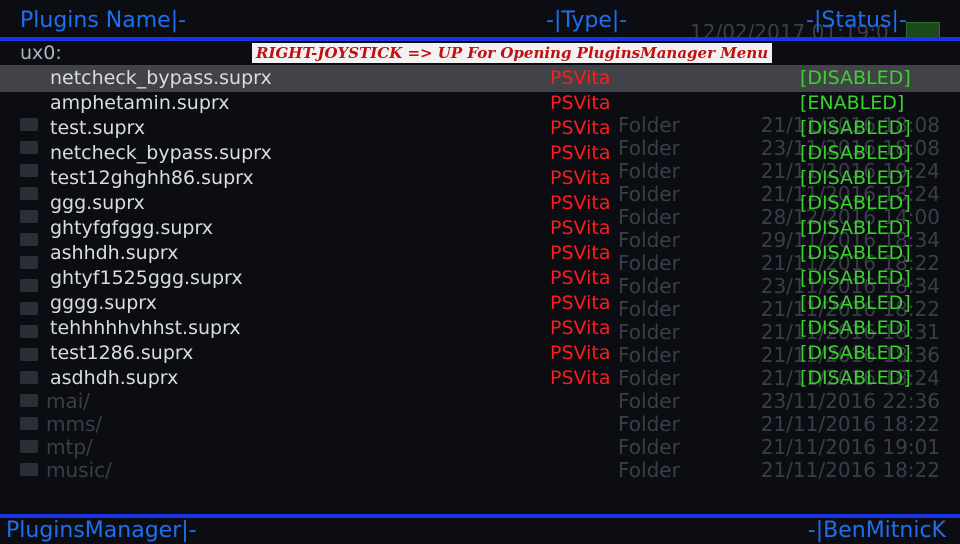 Image resolution: width=960 pixels, height=544 pixels. Describe the element at coordinates (103, 303) in the screenshot. I see `plugin-name: gggg.suprx` at that location.